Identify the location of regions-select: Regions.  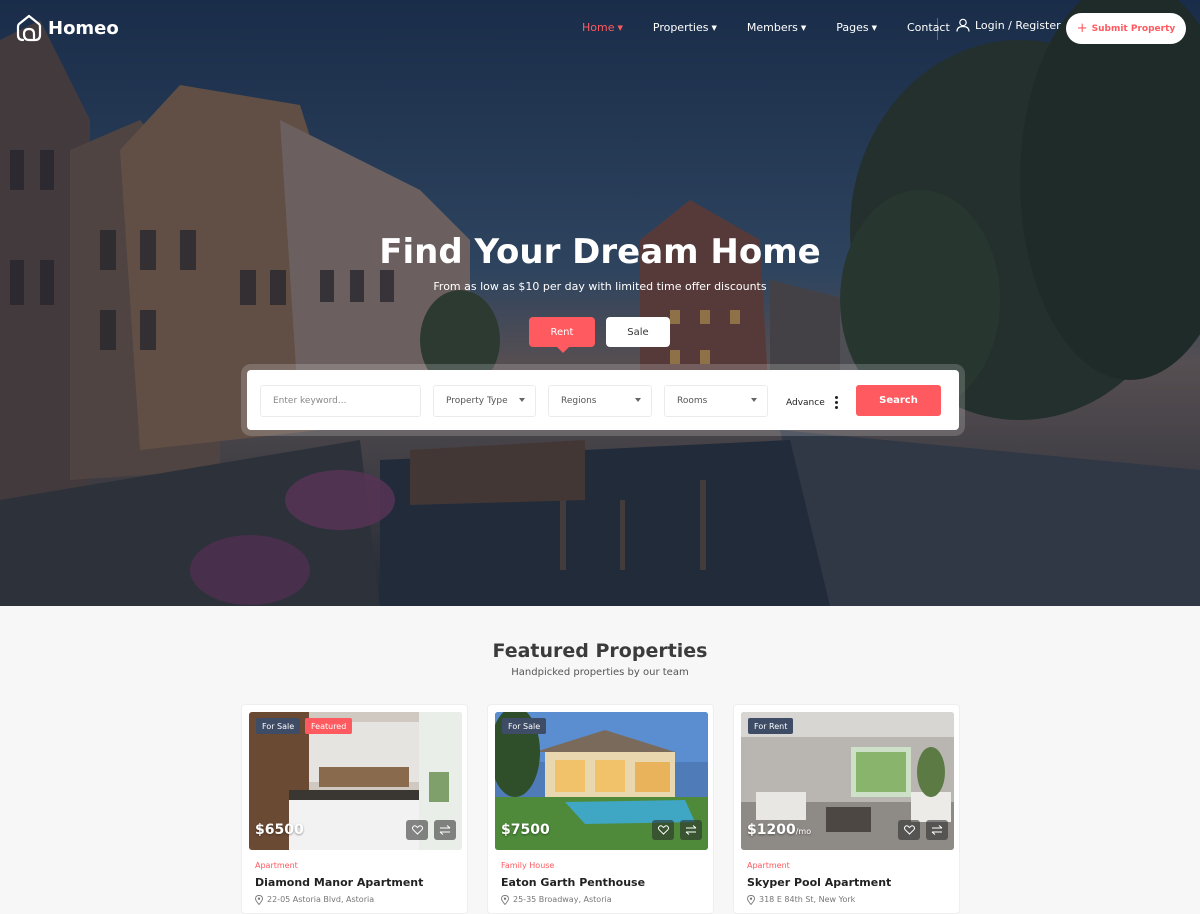
(600, 401).